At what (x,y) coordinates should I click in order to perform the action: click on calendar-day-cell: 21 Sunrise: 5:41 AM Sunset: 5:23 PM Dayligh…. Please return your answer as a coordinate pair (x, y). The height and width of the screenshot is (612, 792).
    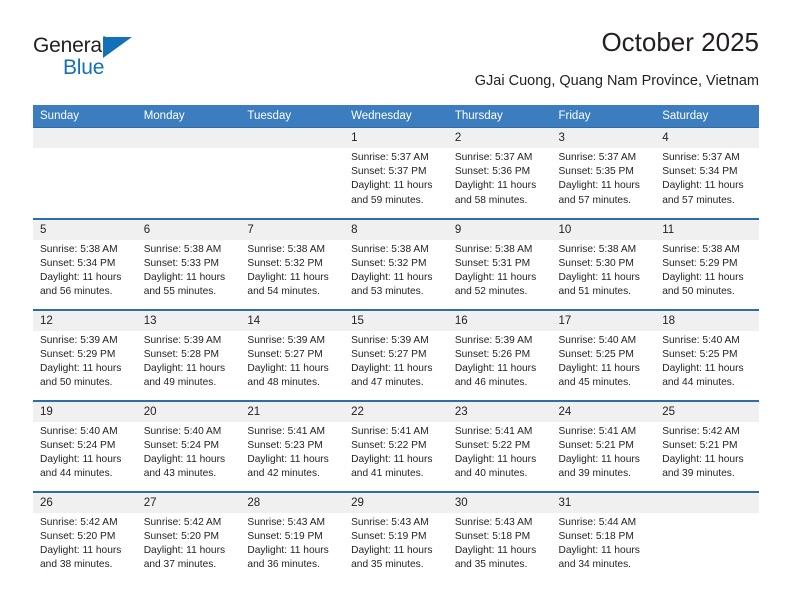
    Looking at the image, I should click on (292, 445).